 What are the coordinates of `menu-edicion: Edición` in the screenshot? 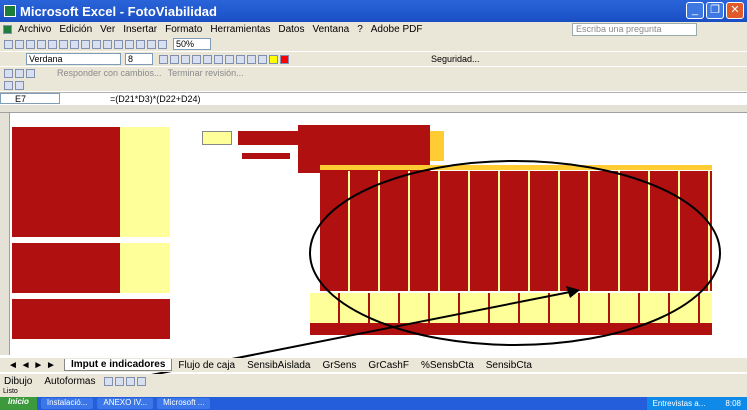 It's located at (75, 29).